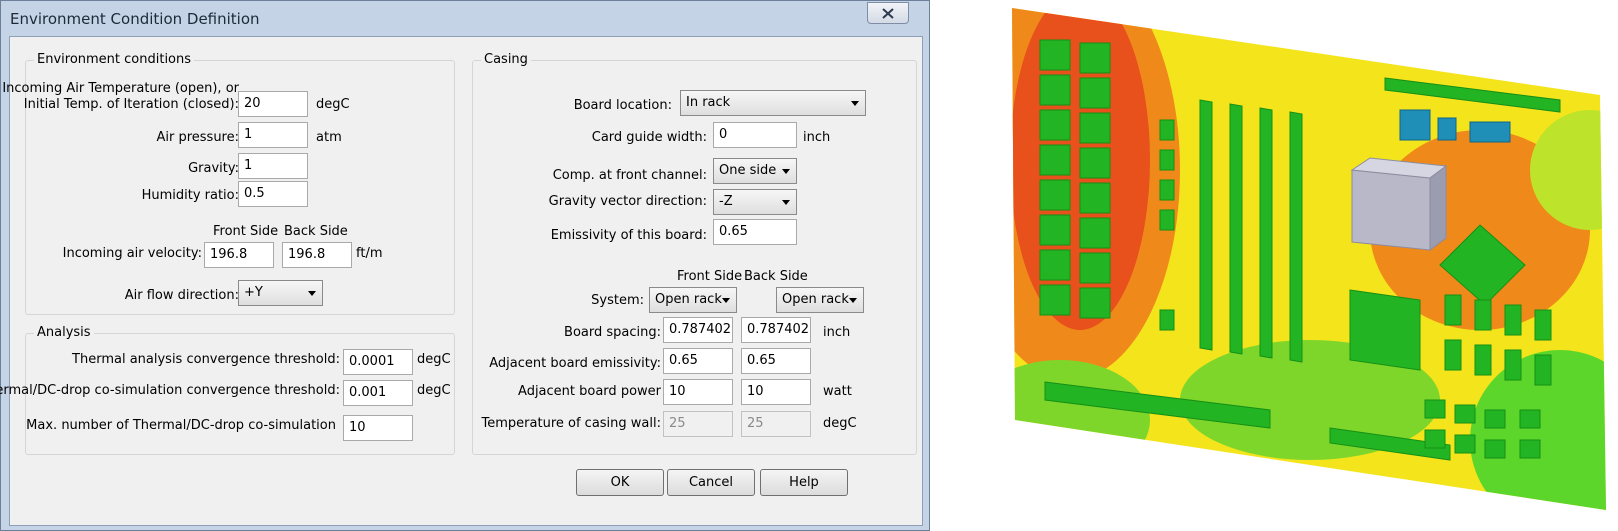 This screenshot has width=1618, height=531. Describe the element at coordinates (776, 276) in the screenshot. I see `casing-back-side-header: Back Side` at that location.